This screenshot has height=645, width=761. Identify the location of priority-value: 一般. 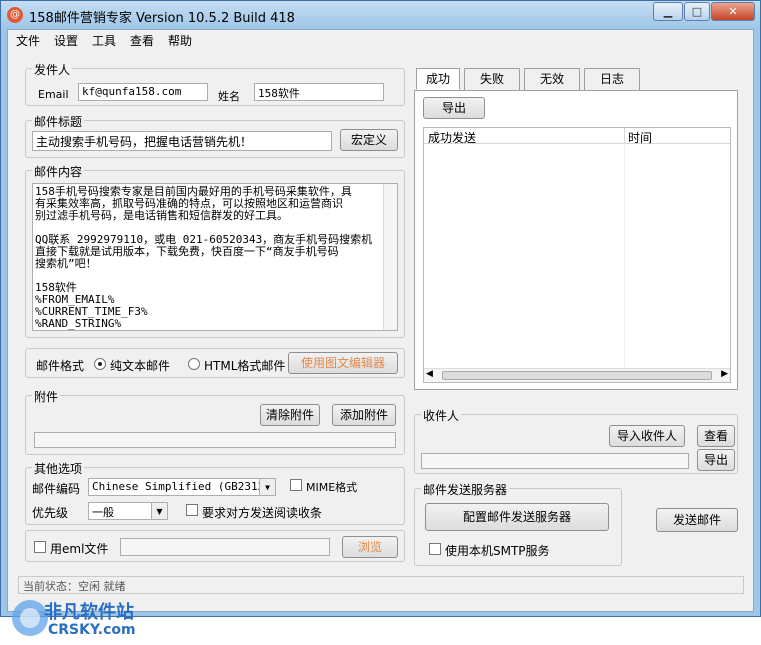
(103, 512).